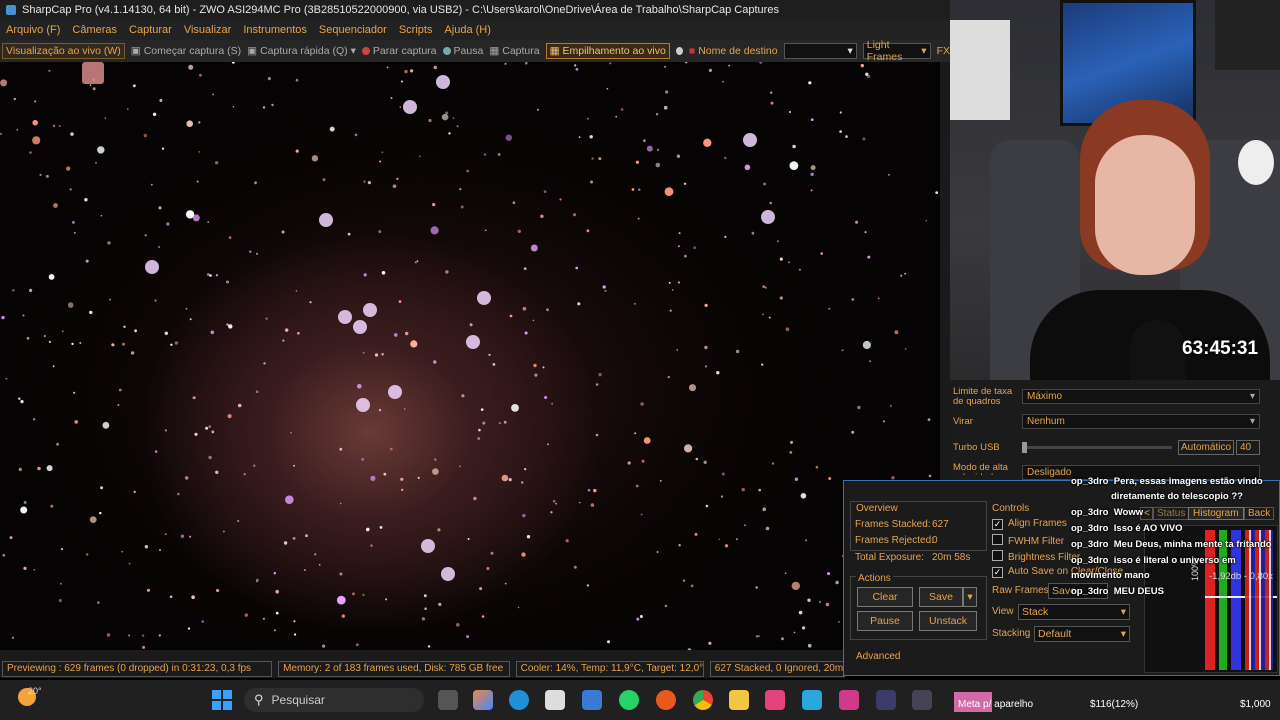 The height and width of the screenshot is (720, 1280). What do you see at coordinates (885, 621) in the screenshot?
I see `pause-stack-button: Pause` at bounding box center [885, 621].